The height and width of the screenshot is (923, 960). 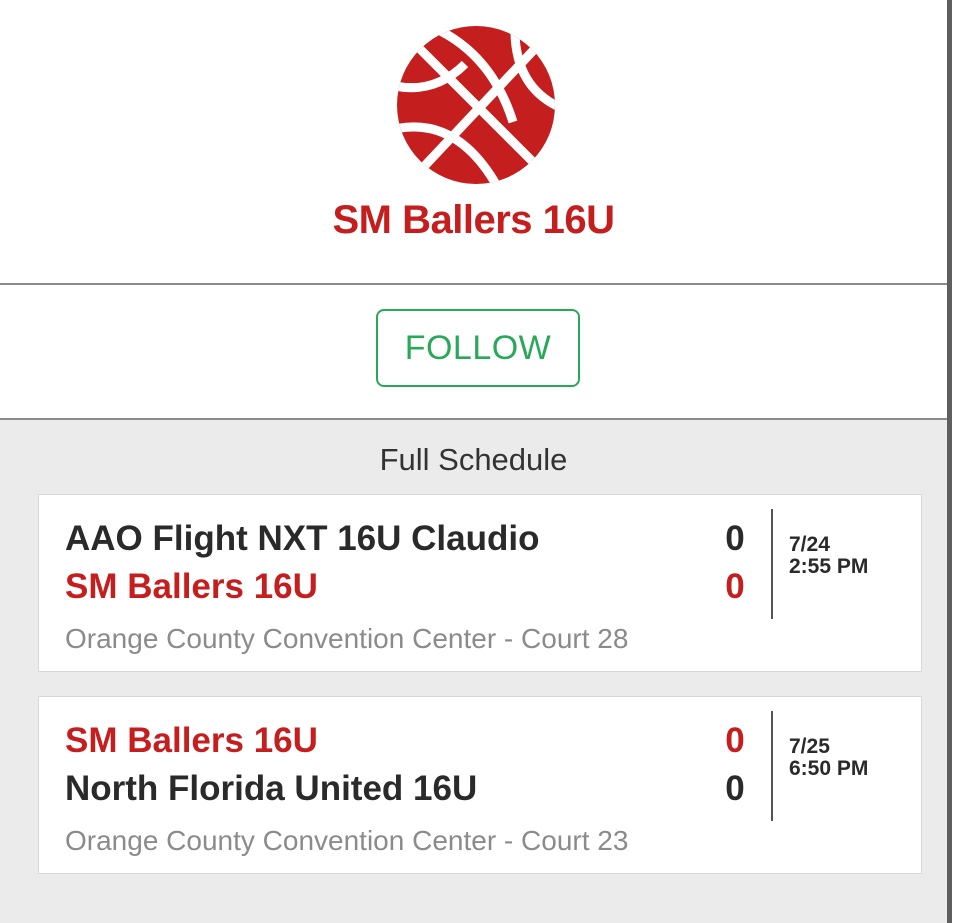 What do you see at coordinates (949, 461) in the screenshot?
I see `window-edge-bar` at bounding box center [949, 461].